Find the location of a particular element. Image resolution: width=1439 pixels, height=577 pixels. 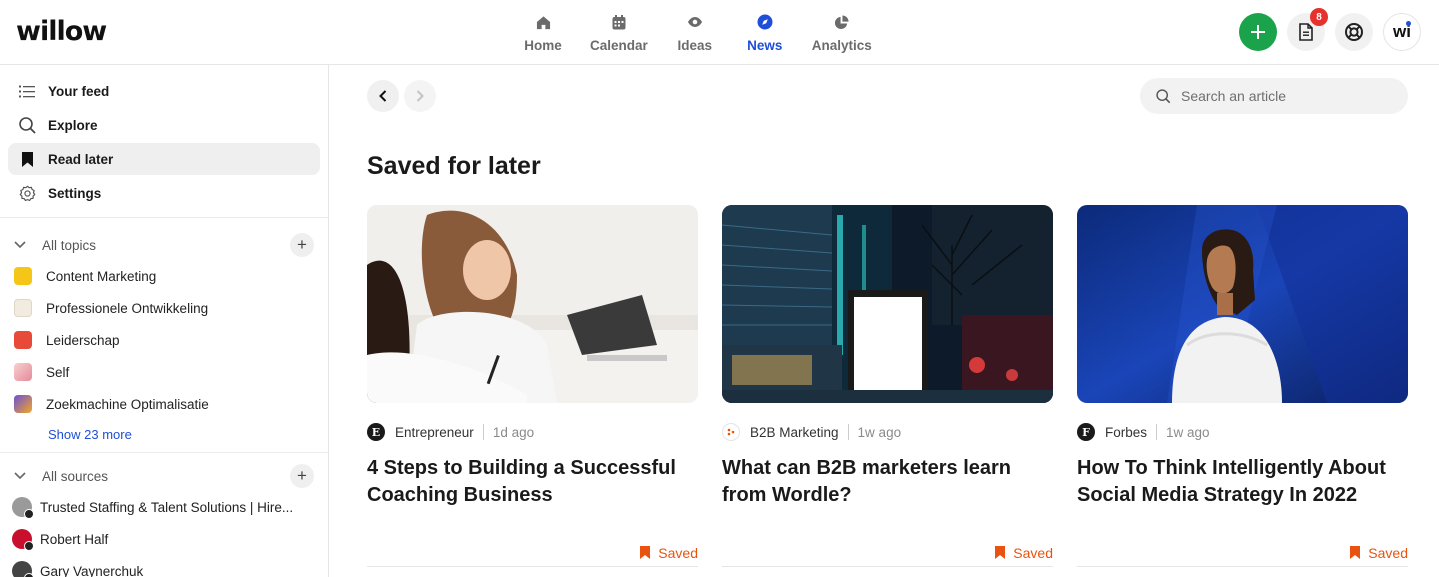

willow-logo: willow is located at coordinates (61, 31).